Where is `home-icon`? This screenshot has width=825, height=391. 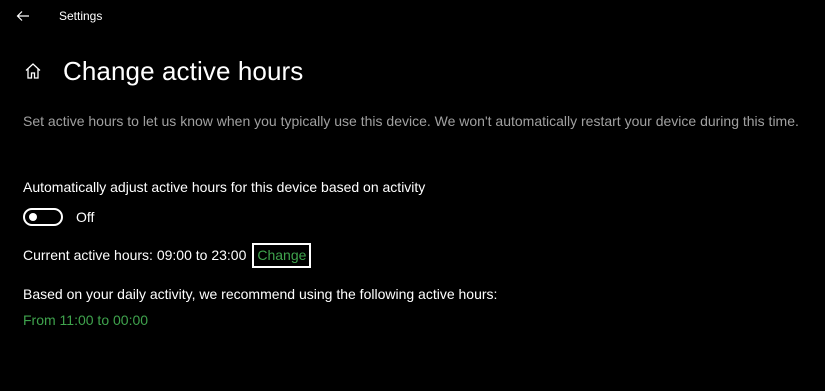 home-icon is located at coordinates (33, 71).